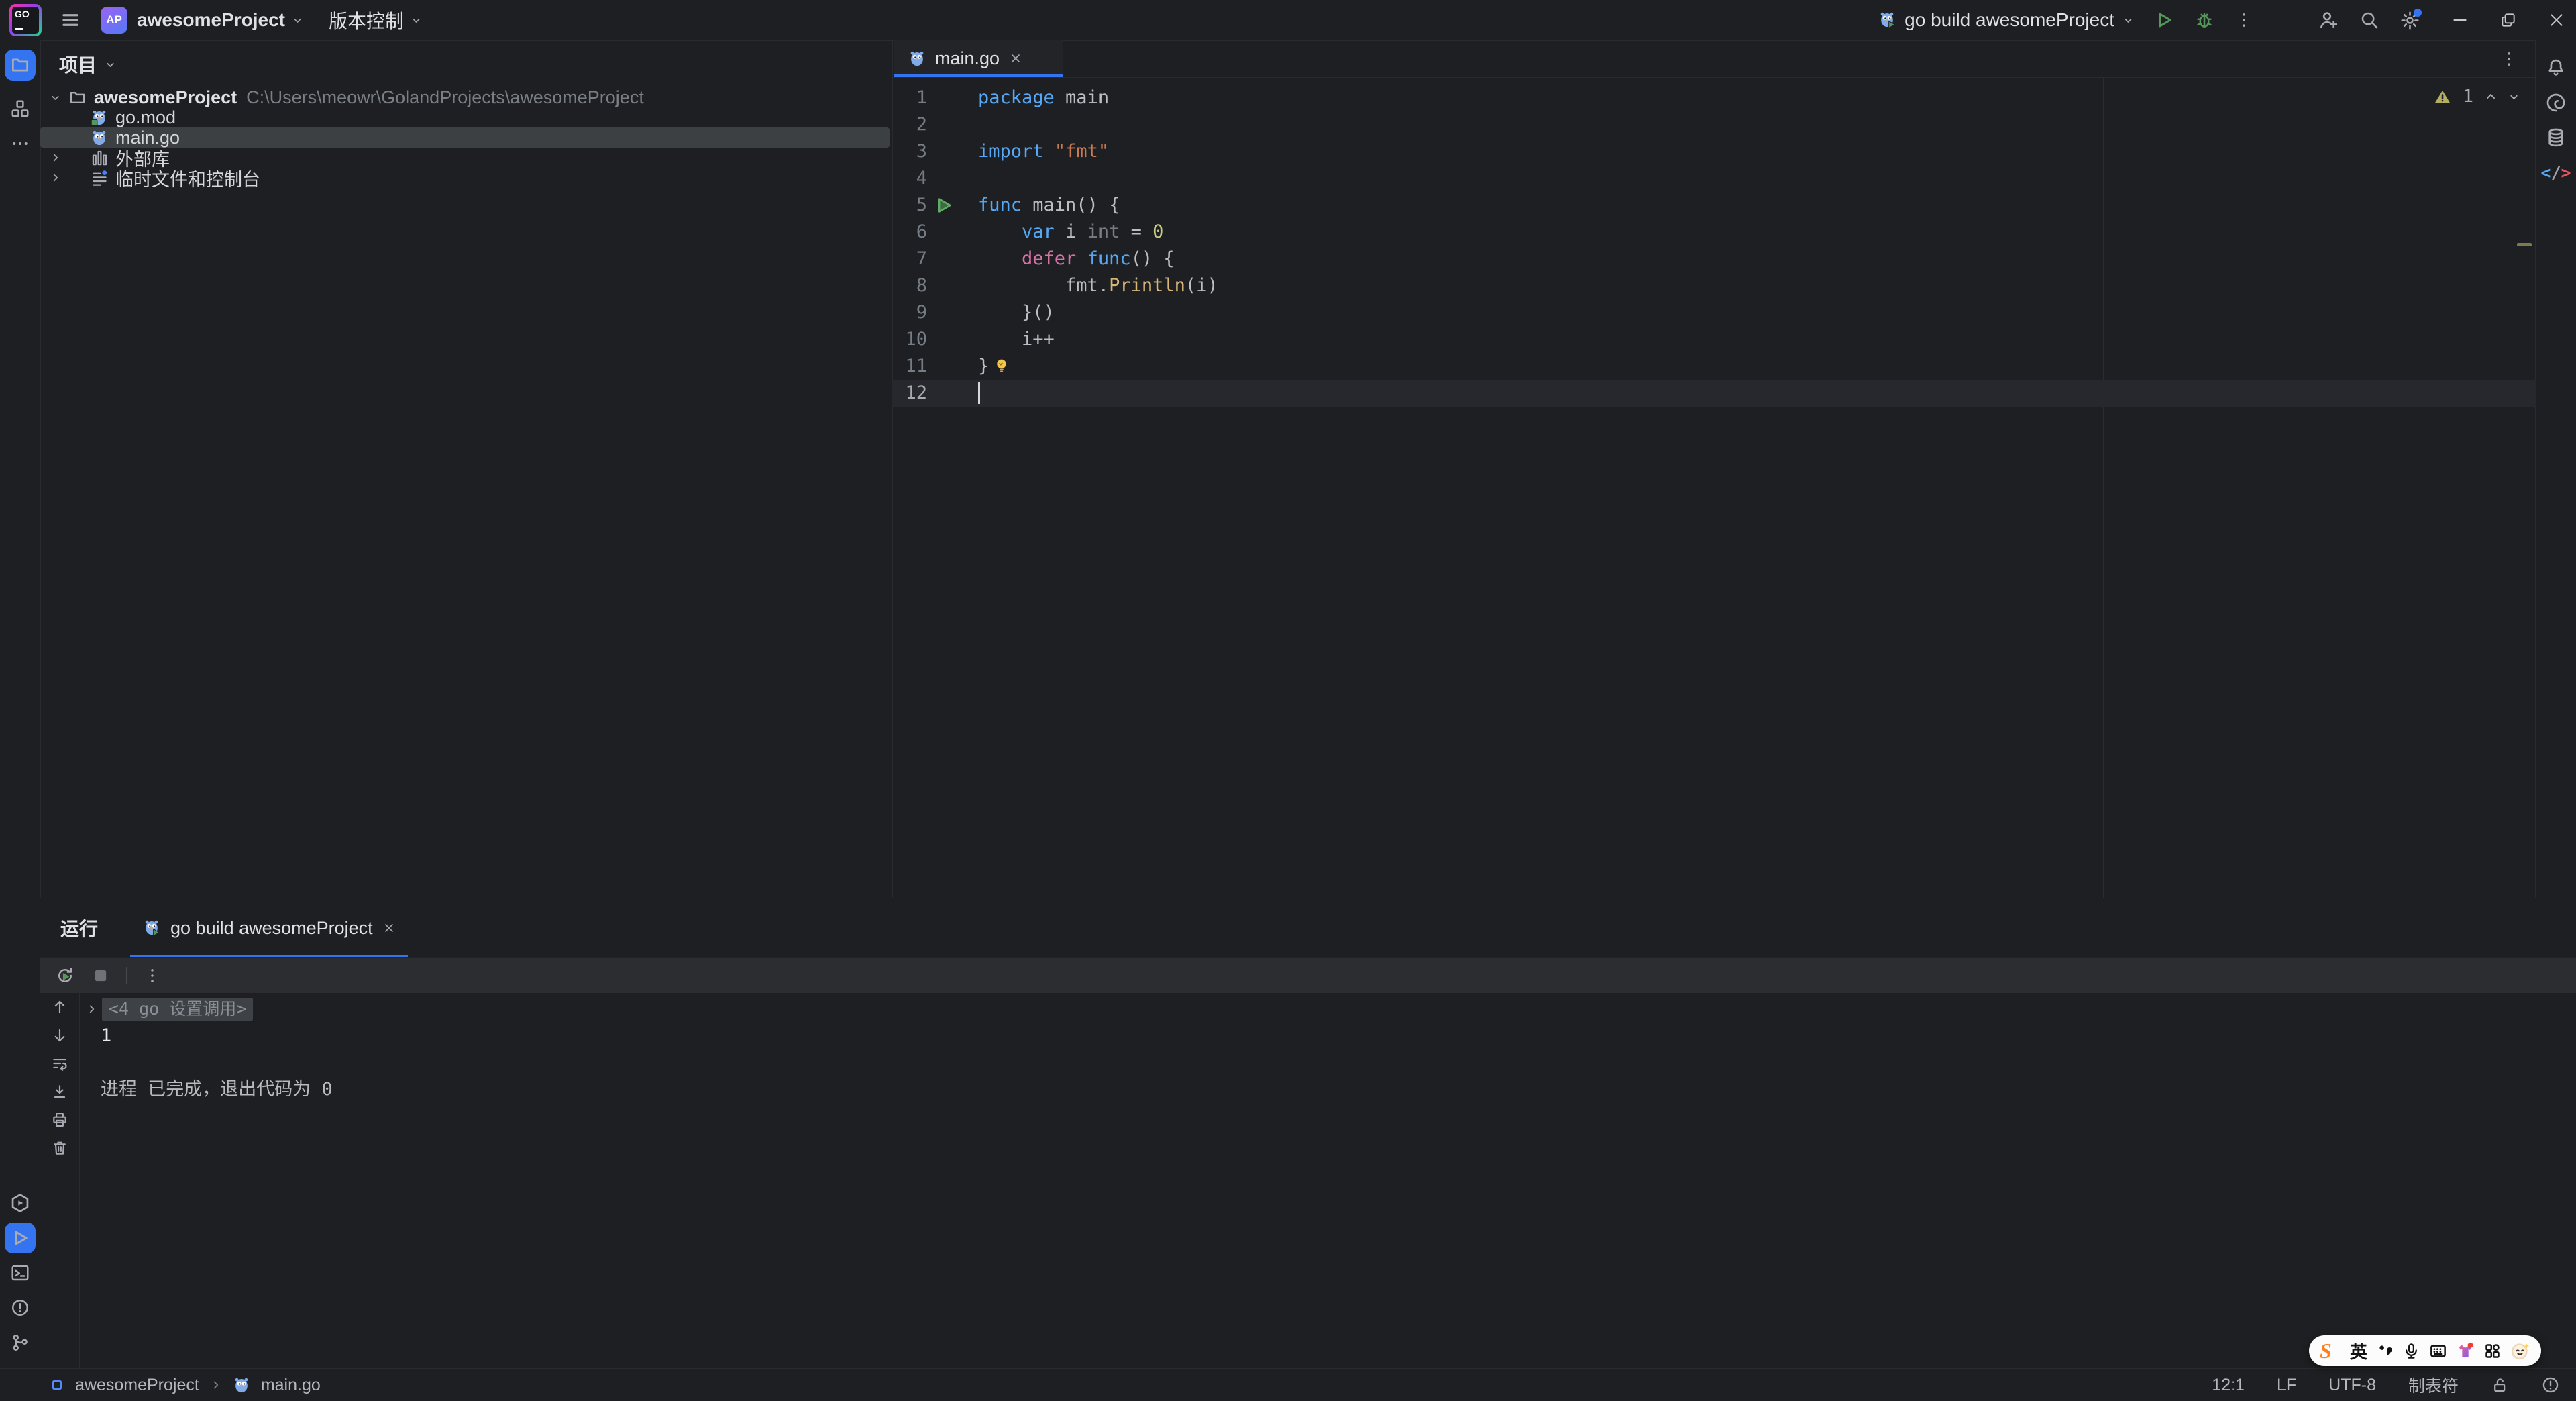 This screenshot has height=1401, width=2576. What do you see at coordinates (2164, 20) in the screenshot?
I see `run-button` at bounding box center [2164, 20].